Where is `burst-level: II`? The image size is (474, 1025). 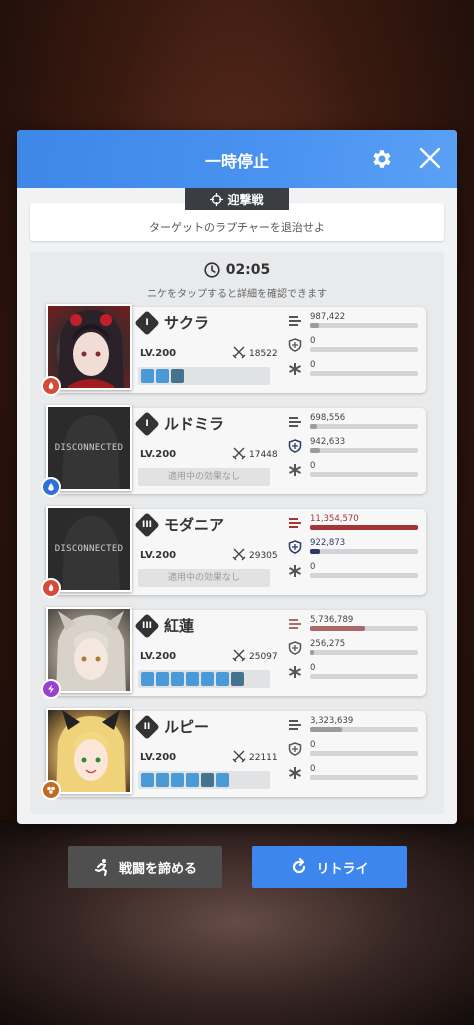
burst-level: II is located at coordinates (147, 727).